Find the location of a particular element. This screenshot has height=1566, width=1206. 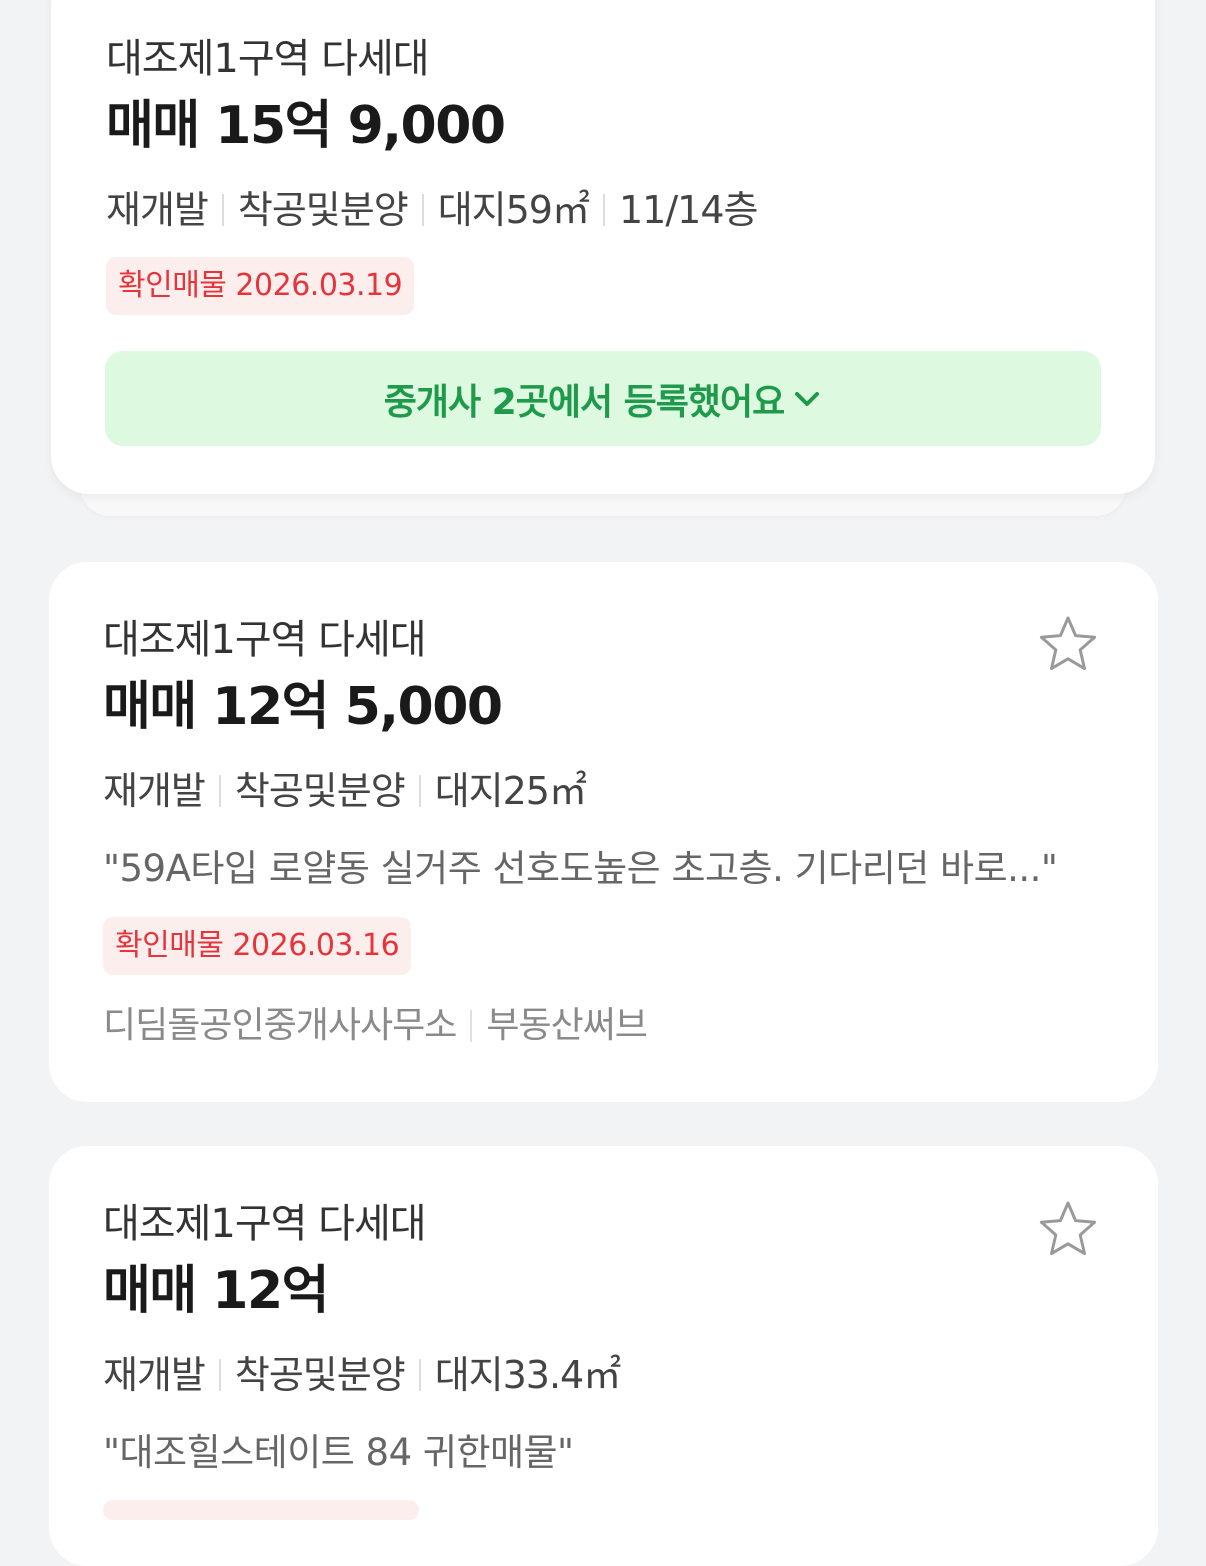

agencies-expand-button: 중개사 2곳에서 등록했어요 is located at coordinates (603, 398).